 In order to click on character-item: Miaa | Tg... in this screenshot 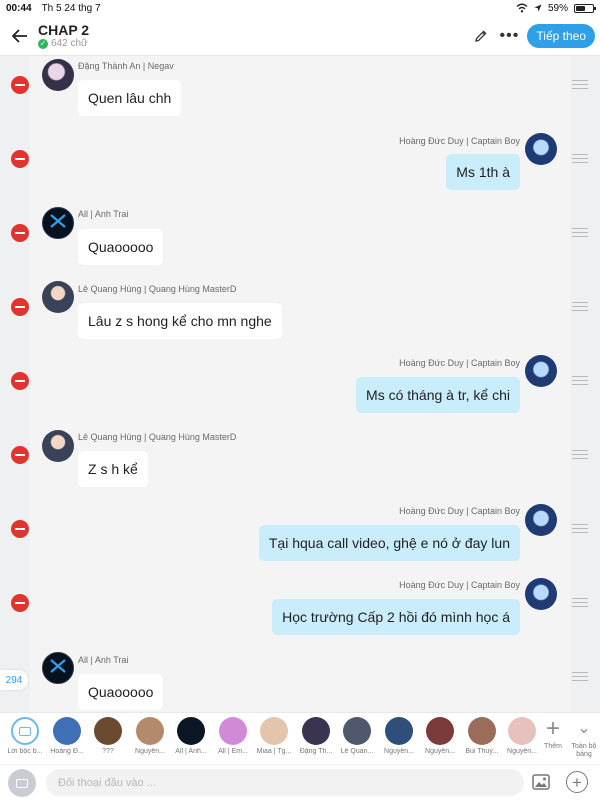, I will do `click(274, 736)`.